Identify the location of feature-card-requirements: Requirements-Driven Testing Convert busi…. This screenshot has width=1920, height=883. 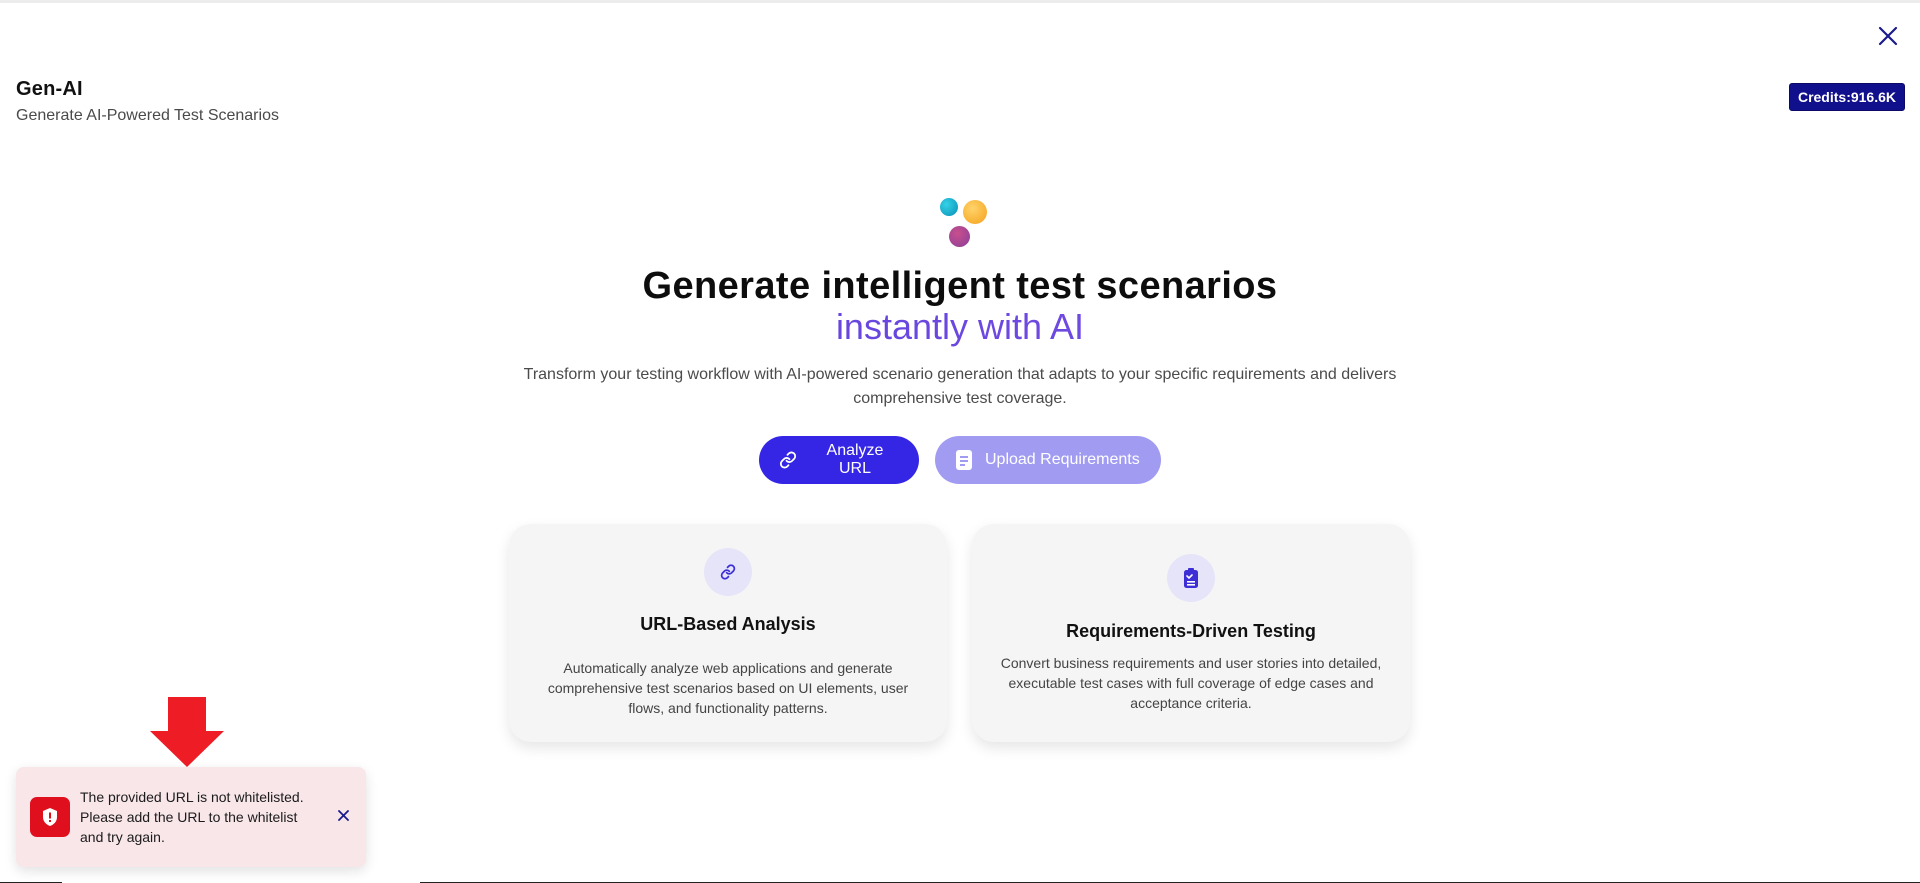
(1191, 633).